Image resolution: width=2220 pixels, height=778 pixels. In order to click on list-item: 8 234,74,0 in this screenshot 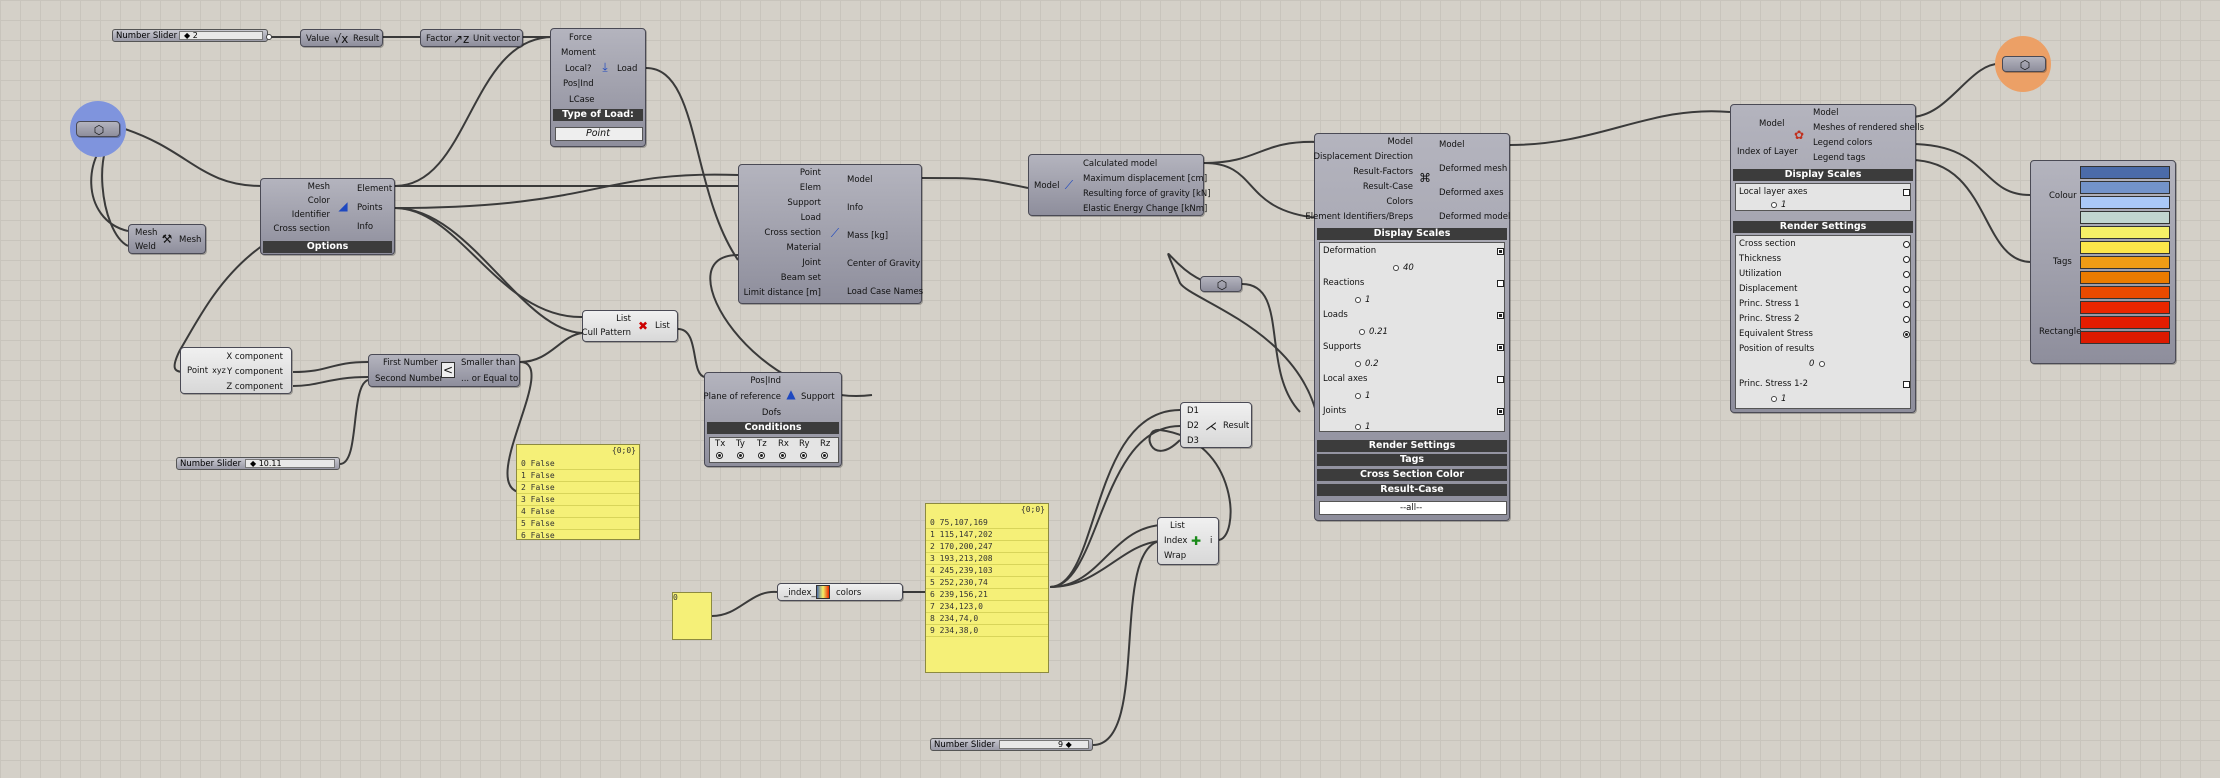, I will do `click(987, 619)`.